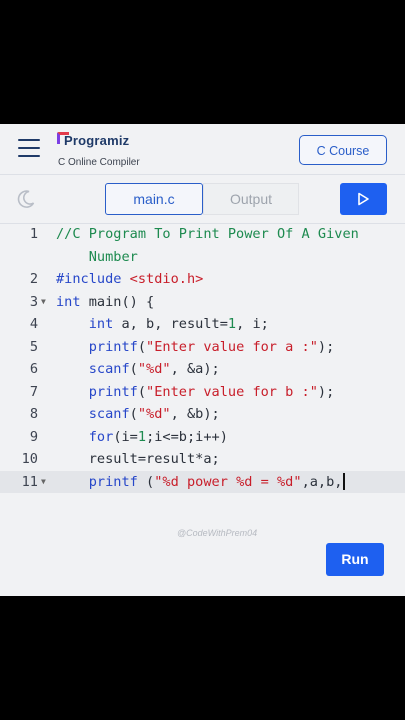  What do you see at coordinates (202, 257) in the screenshot?
I see `code-line: Number` at bounding box center [202, 257].